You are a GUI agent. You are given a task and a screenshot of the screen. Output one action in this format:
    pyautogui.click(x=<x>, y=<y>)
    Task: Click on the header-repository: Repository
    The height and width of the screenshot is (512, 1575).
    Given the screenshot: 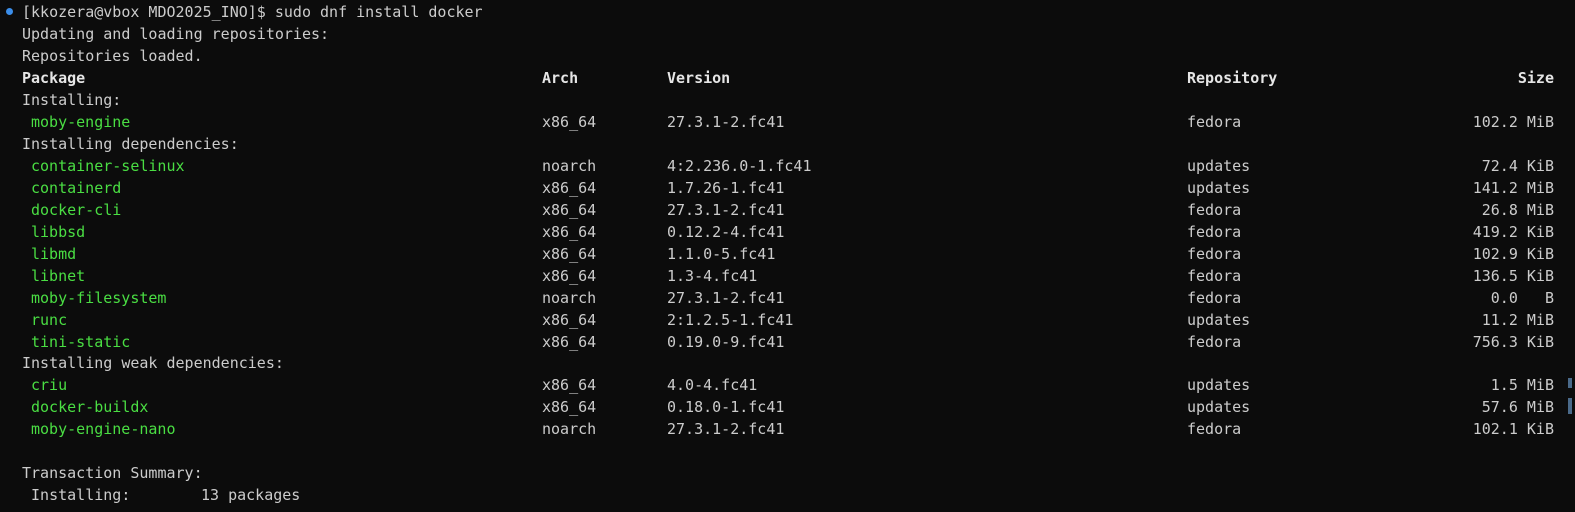 What is the action you would take?
    pyautogui.click(x=1232, y=78)
    